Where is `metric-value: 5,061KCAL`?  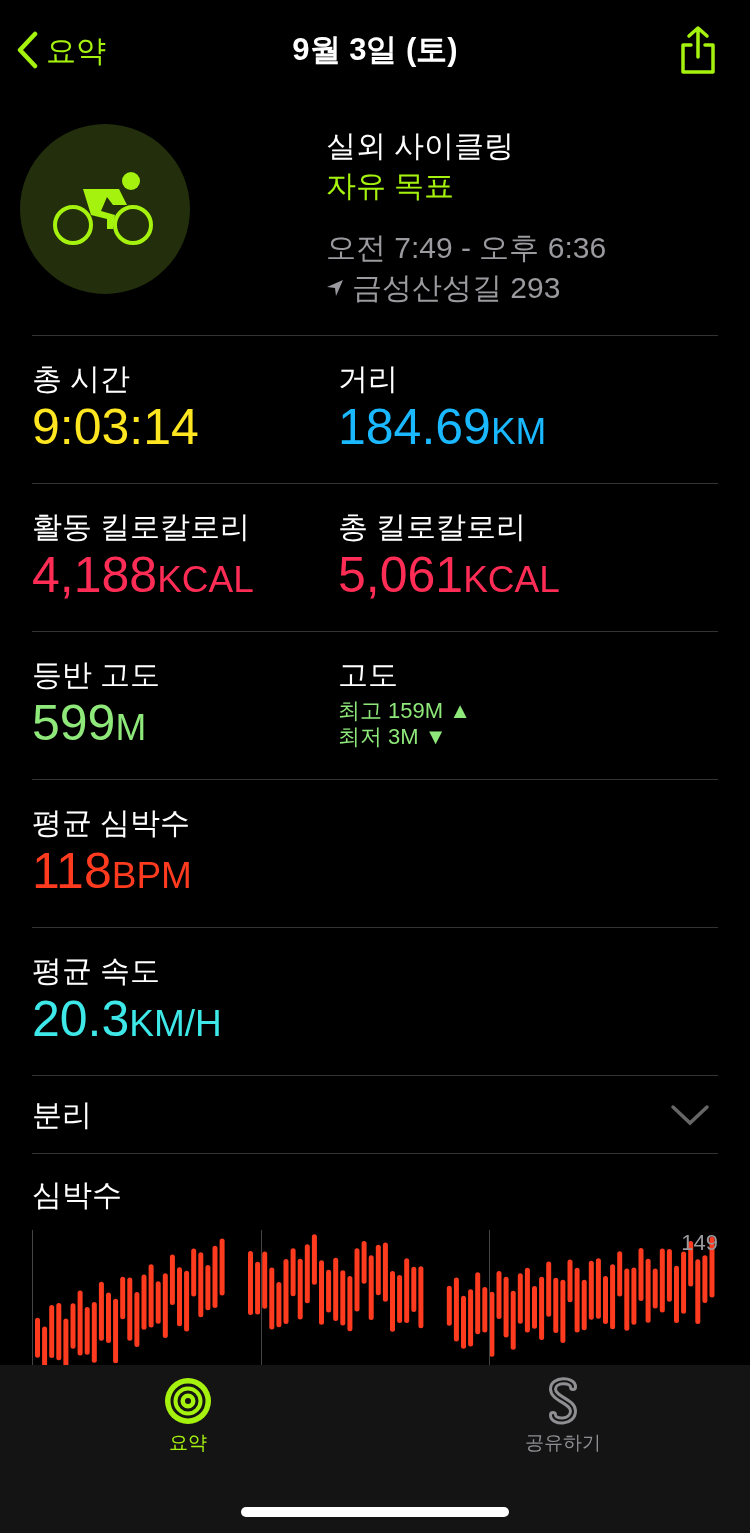
metric-value: 5,061KCAL is located at coordinates (449, 575).